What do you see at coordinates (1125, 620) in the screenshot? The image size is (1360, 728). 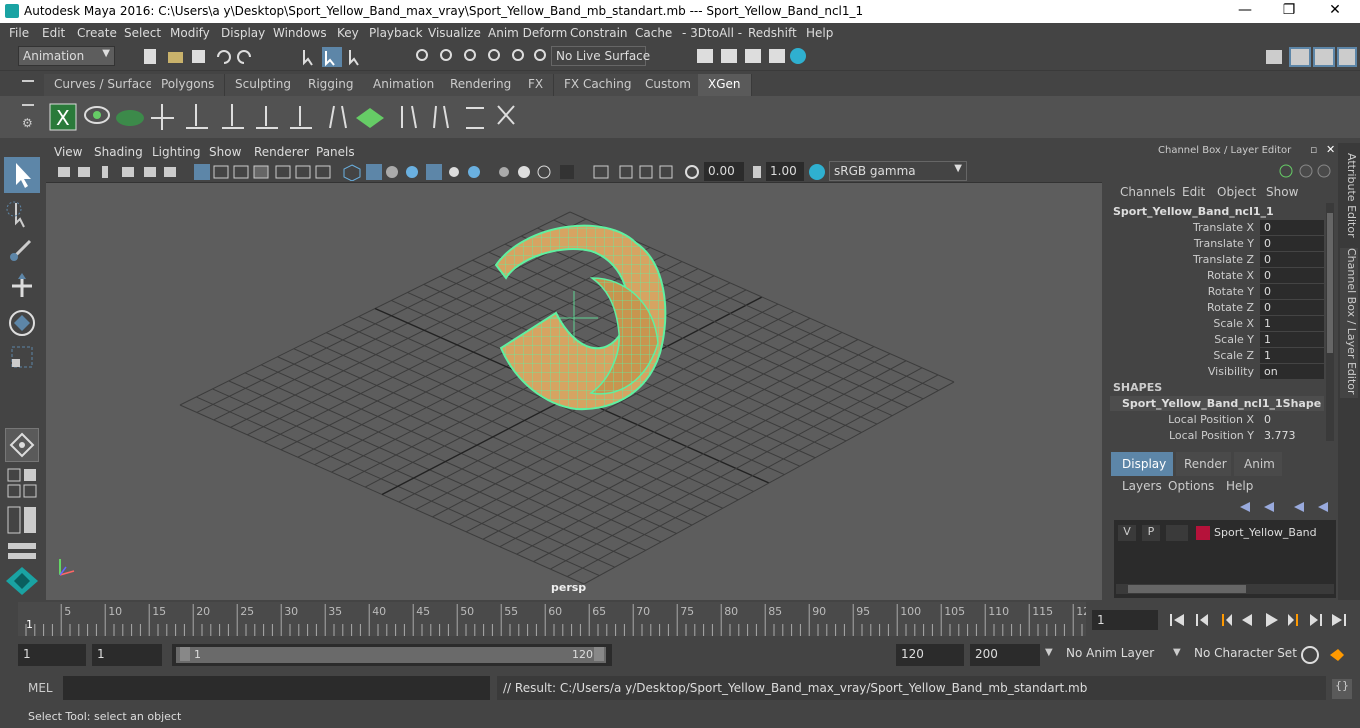 I see `current-frame-field: 1` at bounding box center [1125, 620].